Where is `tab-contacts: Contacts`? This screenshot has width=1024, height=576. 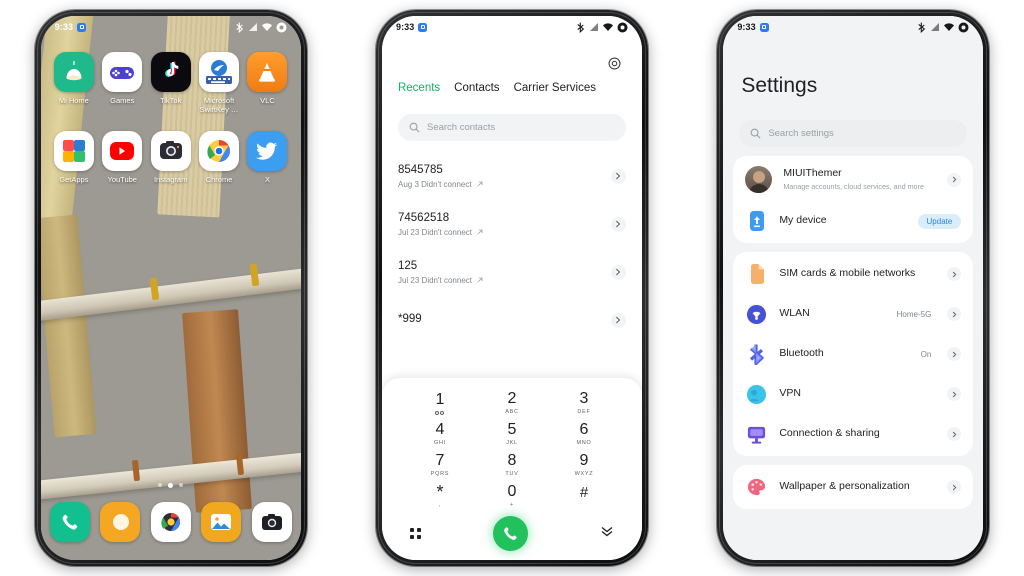
tab-contacts: Contacts is located at coordinates (476, 89).